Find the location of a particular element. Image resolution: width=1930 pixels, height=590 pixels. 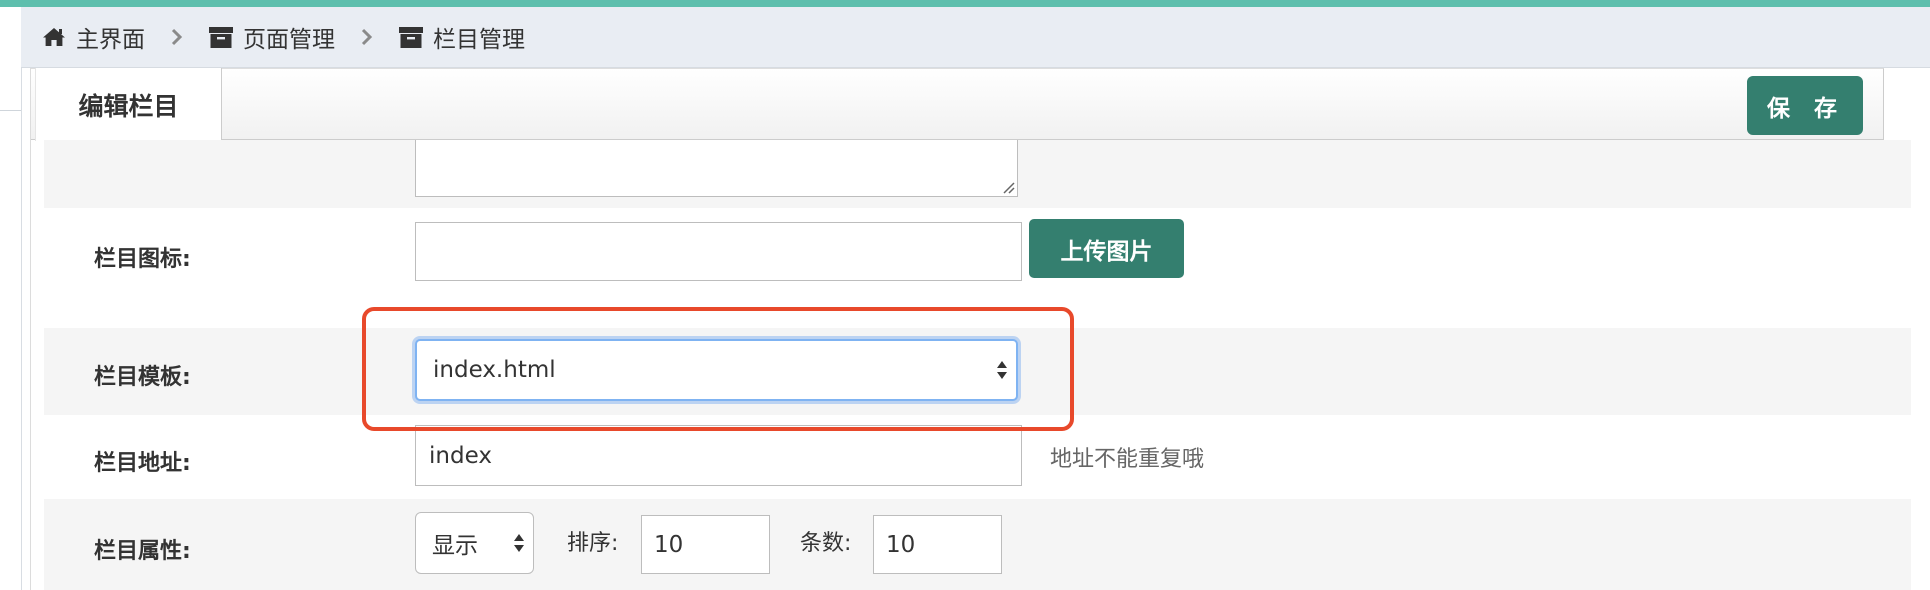

form-row-template: 栏目模板: index.html is located at coordinates (977, 371).